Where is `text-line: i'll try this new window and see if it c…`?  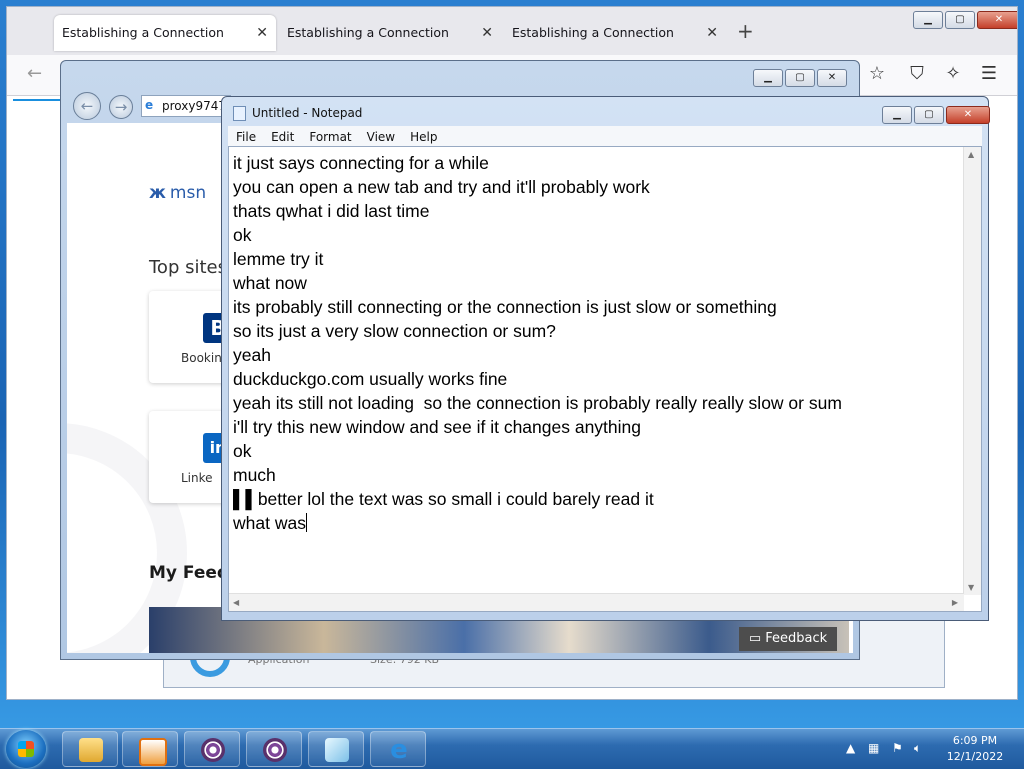
text-line: i'll try this new window and see if it c… is located at coordinates (437, 427).